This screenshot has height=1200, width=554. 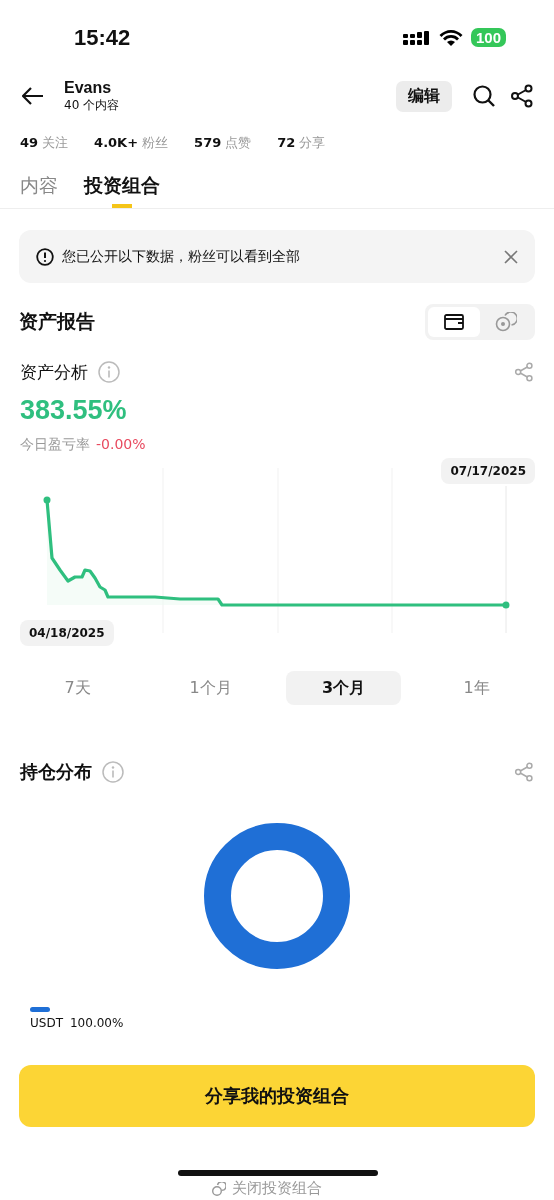 What do you see at coordinates (277, 1188) in the screenshot?
I see `close-portfolio-link: 关闭投资组合` at bounding box center [277, 1188].